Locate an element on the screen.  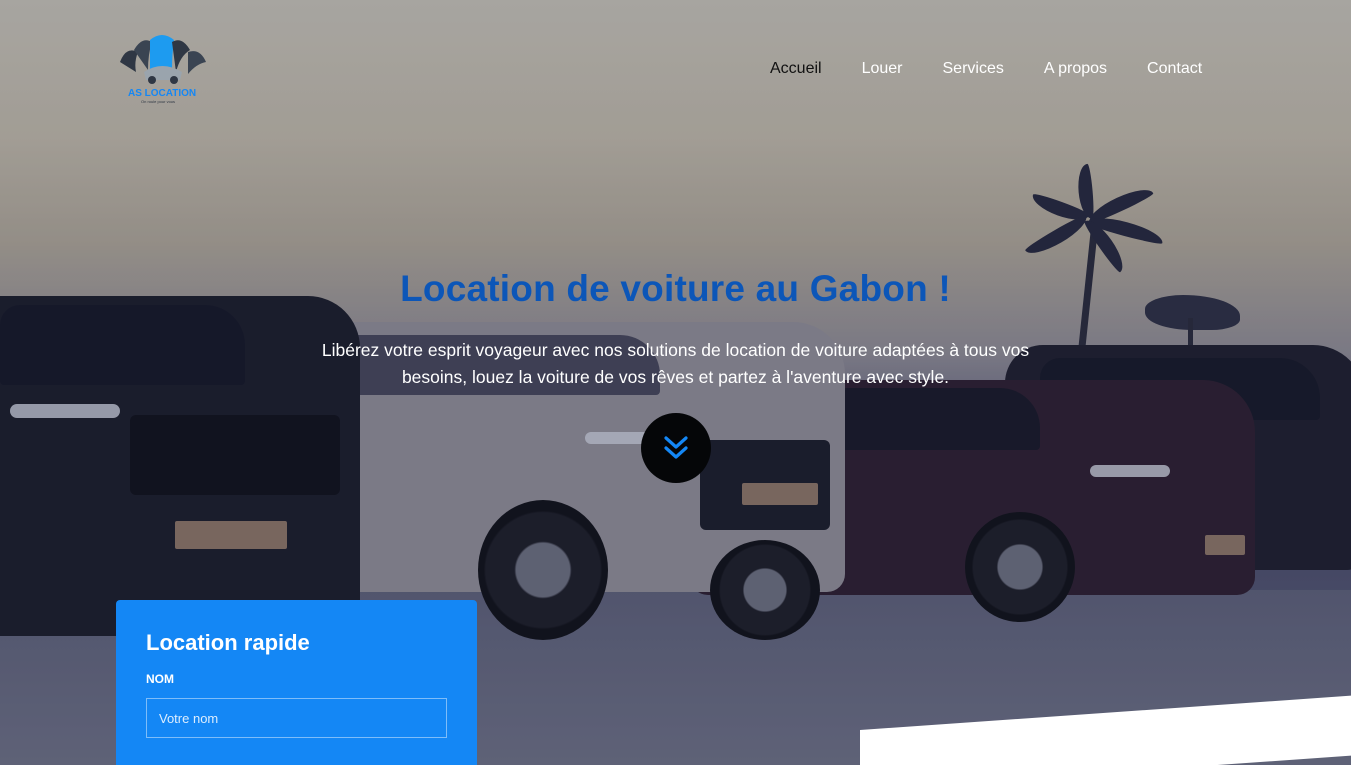
scroll-down-button is located at coordinates (676, 448).